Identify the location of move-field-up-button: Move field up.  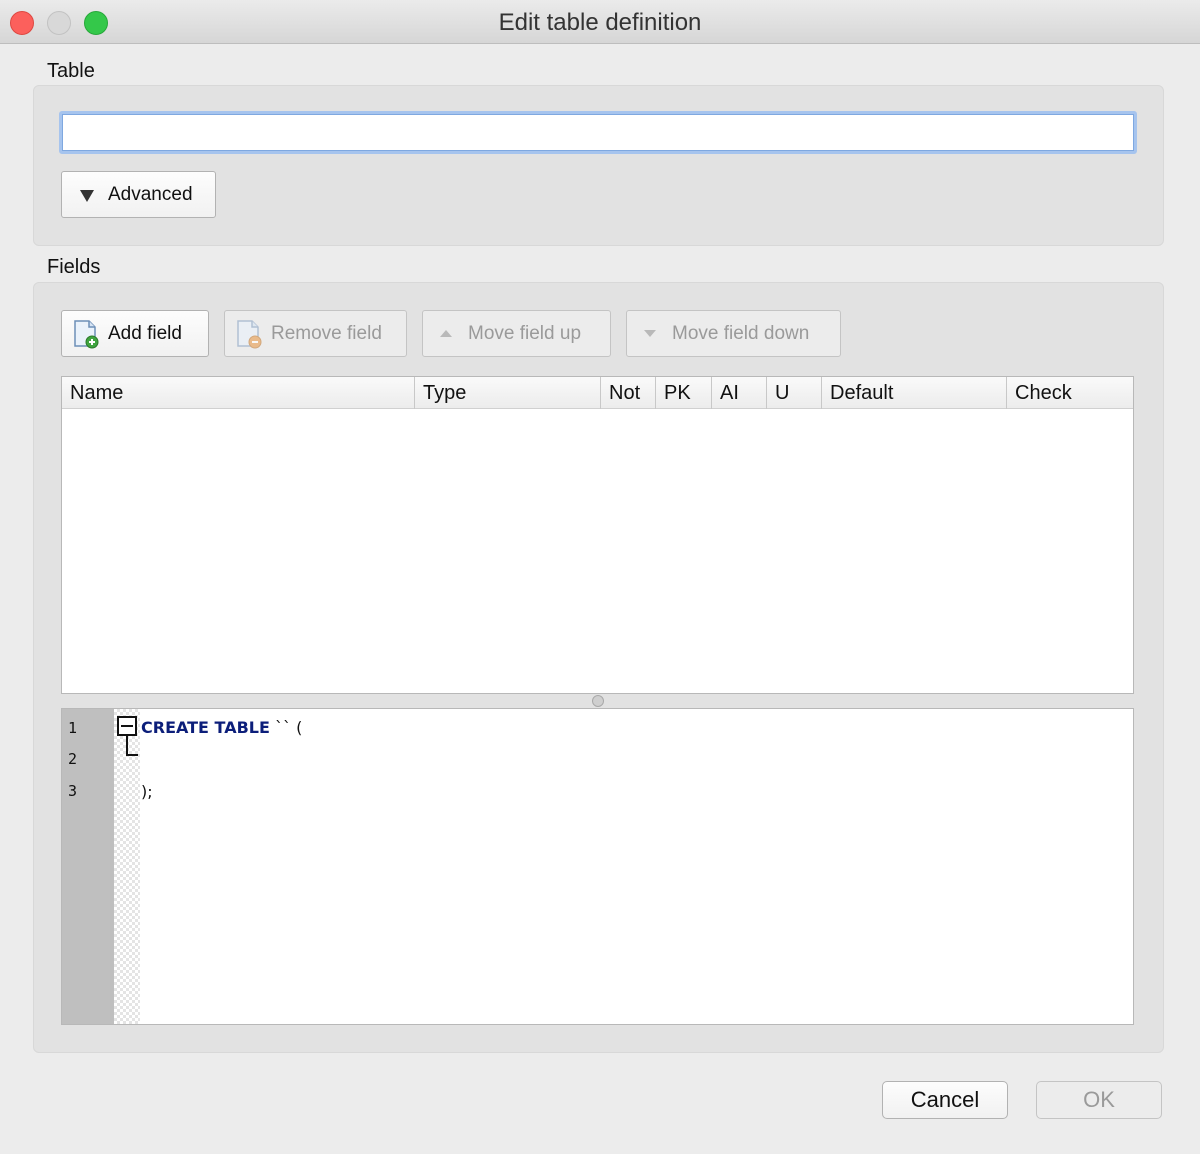
(516, 333).